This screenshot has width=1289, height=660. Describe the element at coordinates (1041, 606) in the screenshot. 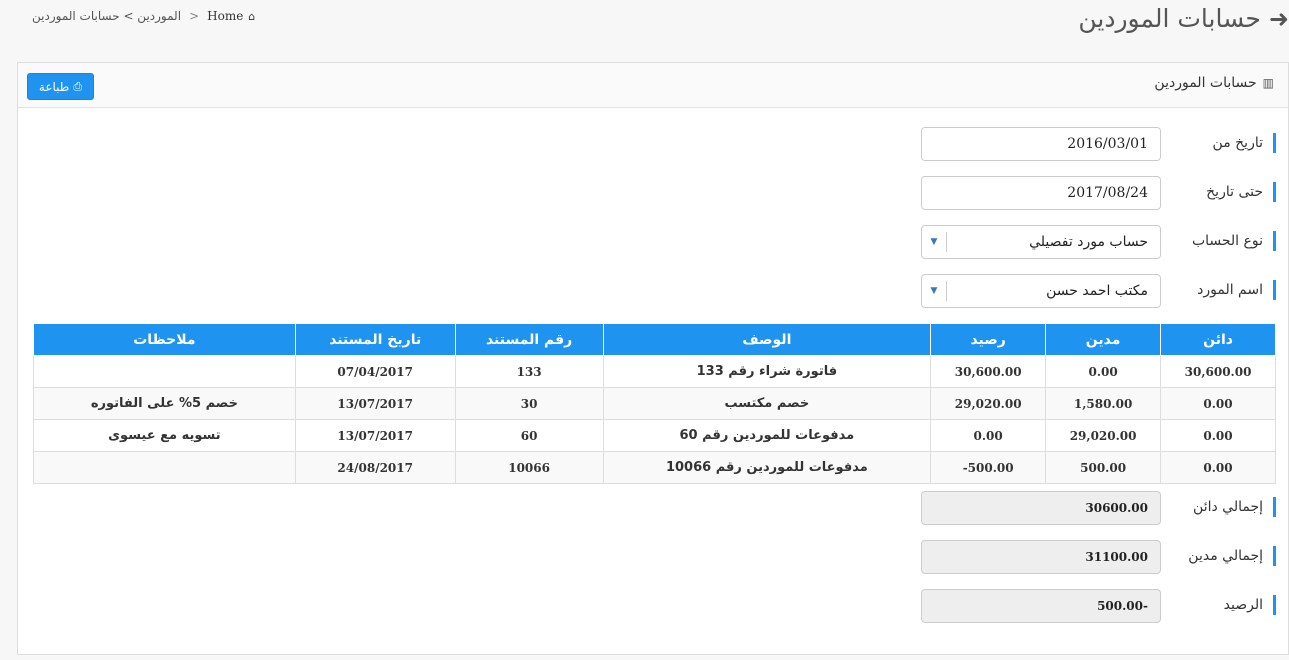

I see `balance-field: -500.00` at that location.